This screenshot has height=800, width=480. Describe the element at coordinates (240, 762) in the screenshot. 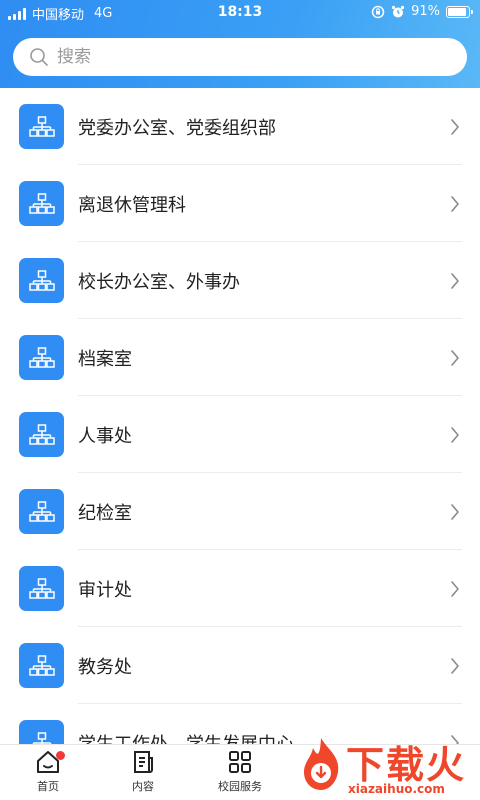

I see `grid-icon` at that location.